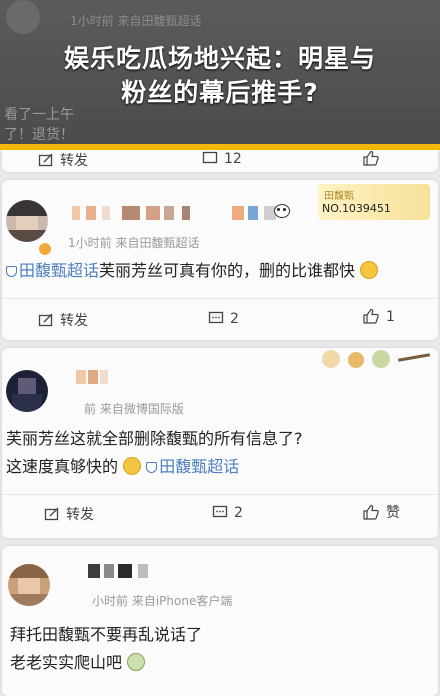  Describe the element at coordinates (122, 467) in the screenshot. I see `comment-line-2: 这速度真够快的 田馥甄超话` at that location.